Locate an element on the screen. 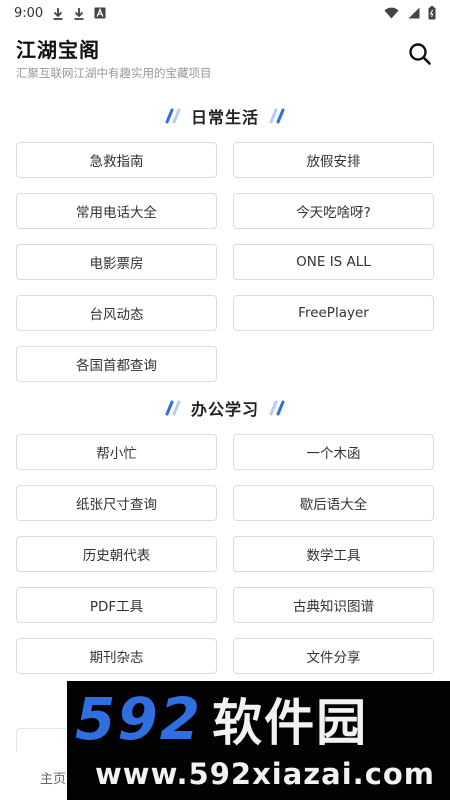 This screenshot has height=800, width=450. section-header-daily-life: 日常生活 is located at coordinates (225, 116).